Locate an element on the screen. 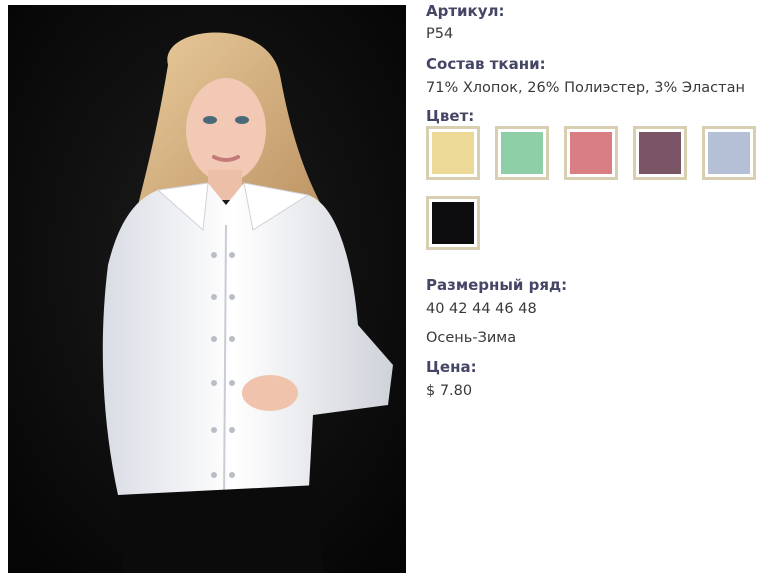 This screenshot has height=578, width=771. article-label: Артикул: is located at coordinates (465, 11).